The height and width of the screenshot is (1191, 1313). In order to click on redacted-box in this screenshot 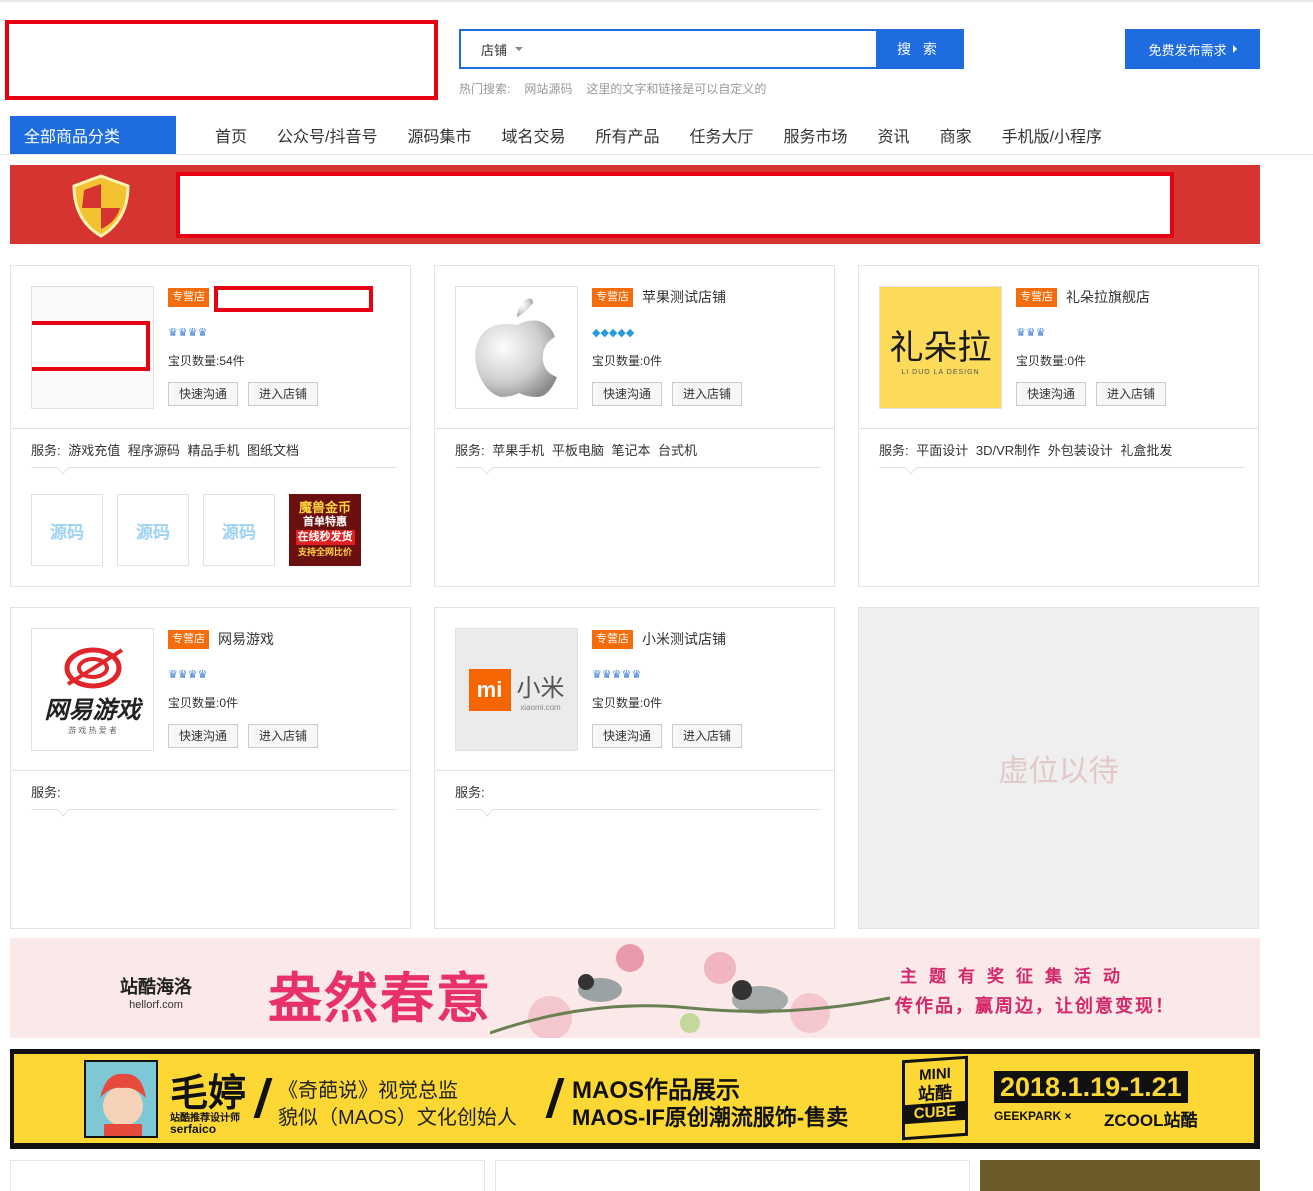, I will do `click(91, 346)`.